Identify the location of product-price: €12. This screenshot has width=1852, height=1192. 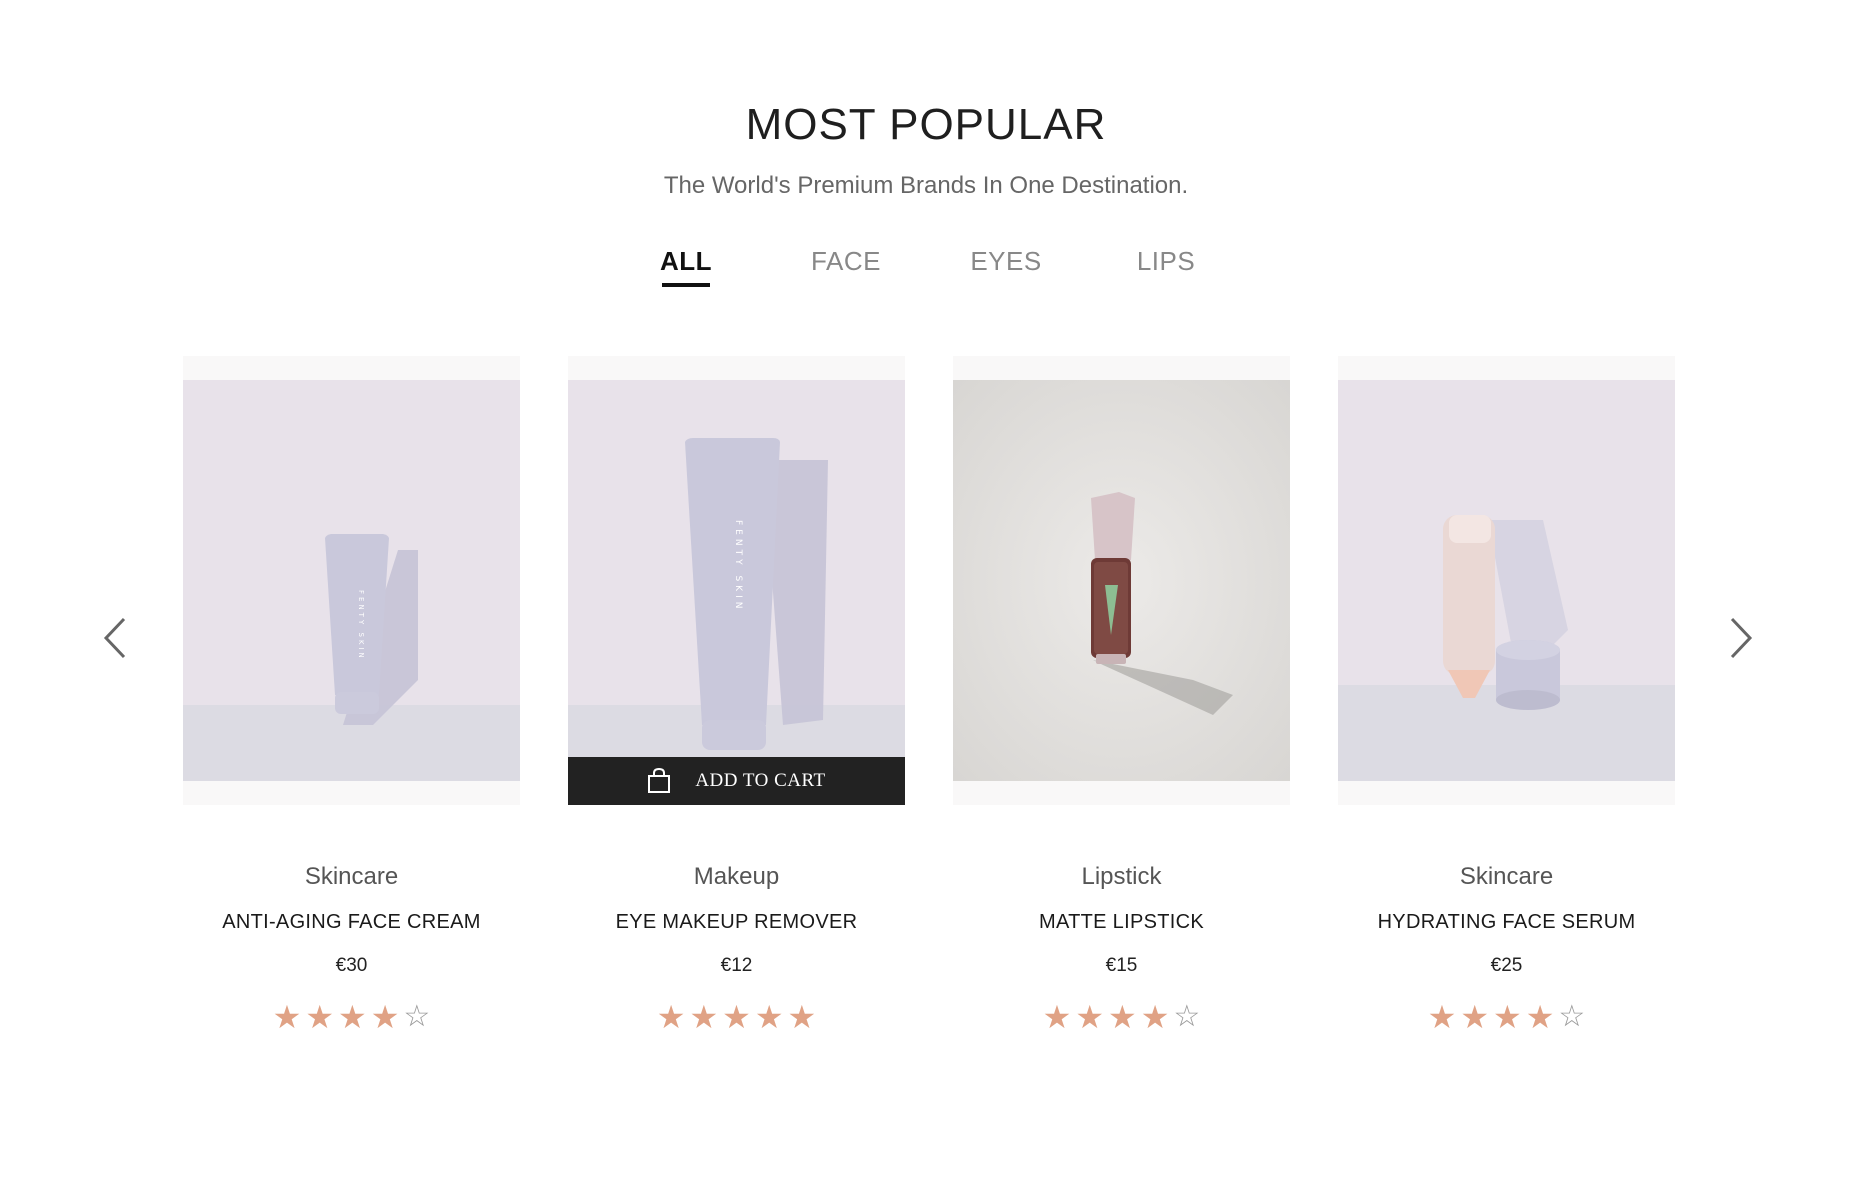
(736, 965).